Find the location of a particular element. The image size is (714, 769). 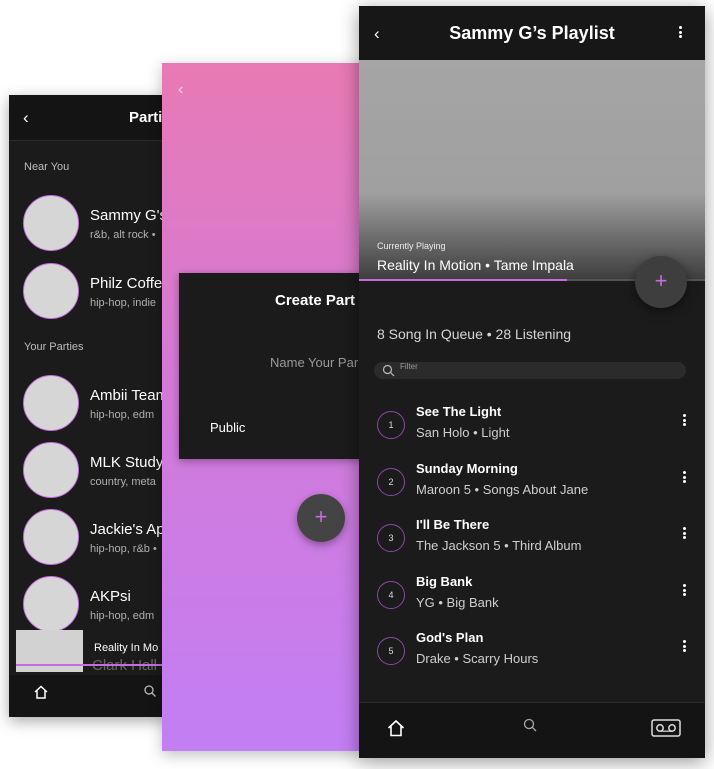

song-subtitle: Drake • Scarry Hours is located at coordinates (477, 658).